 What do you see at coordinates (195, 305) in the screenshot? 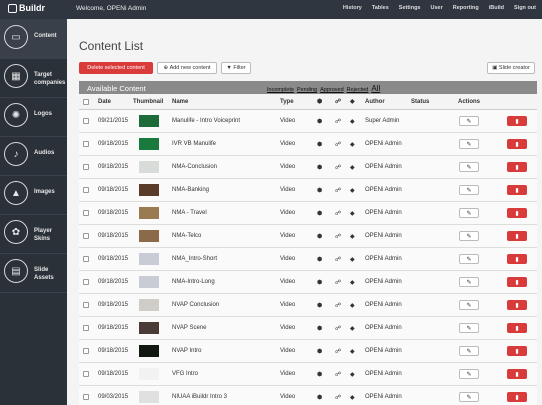
I see `row-name: NVAP Conclusion` at bounding box center [195, 305].